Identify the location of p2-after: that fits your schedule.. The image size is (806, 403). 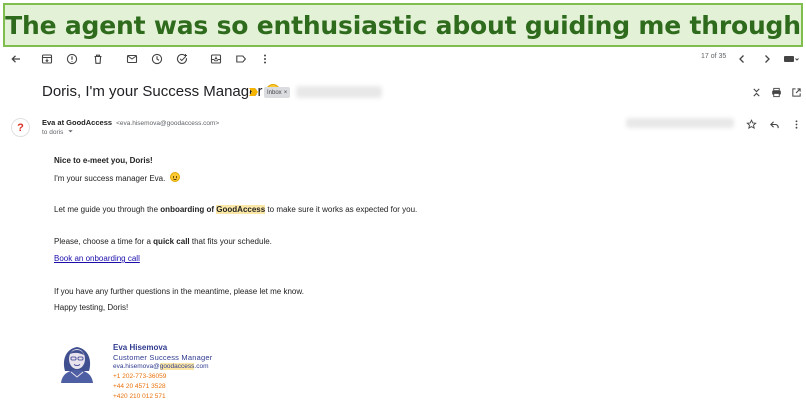
(230, 241).